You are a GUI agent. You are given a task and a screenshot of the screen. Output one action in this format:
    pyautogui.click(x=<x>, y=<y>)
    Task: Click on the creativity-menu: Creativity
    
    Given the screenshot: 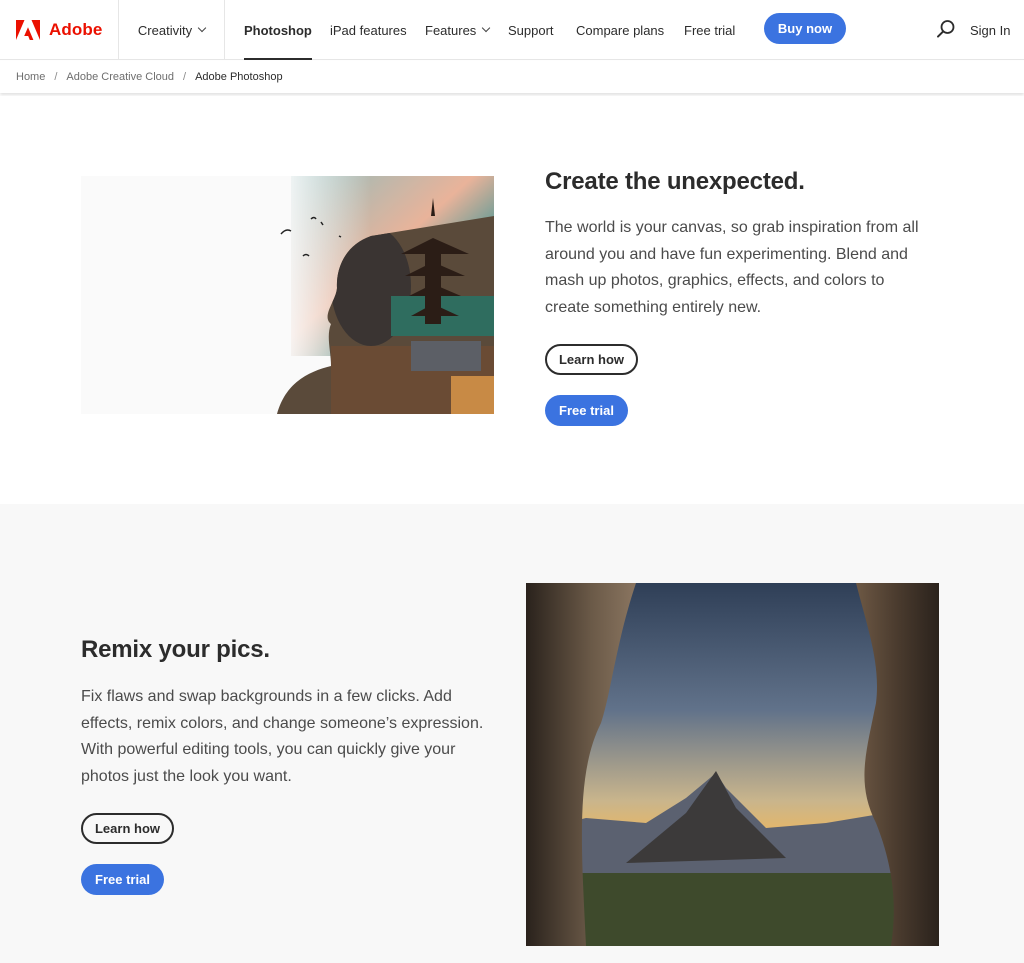 What is the action you would take?
    pyautogui.click(x=172, y=30)
    